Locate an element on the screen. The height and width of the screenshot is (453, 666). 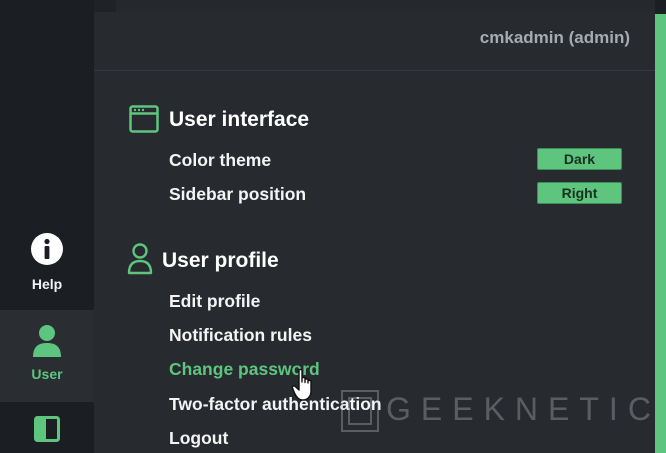
menu-item-color-theme: Color theme is located at coordinates (220, 160).